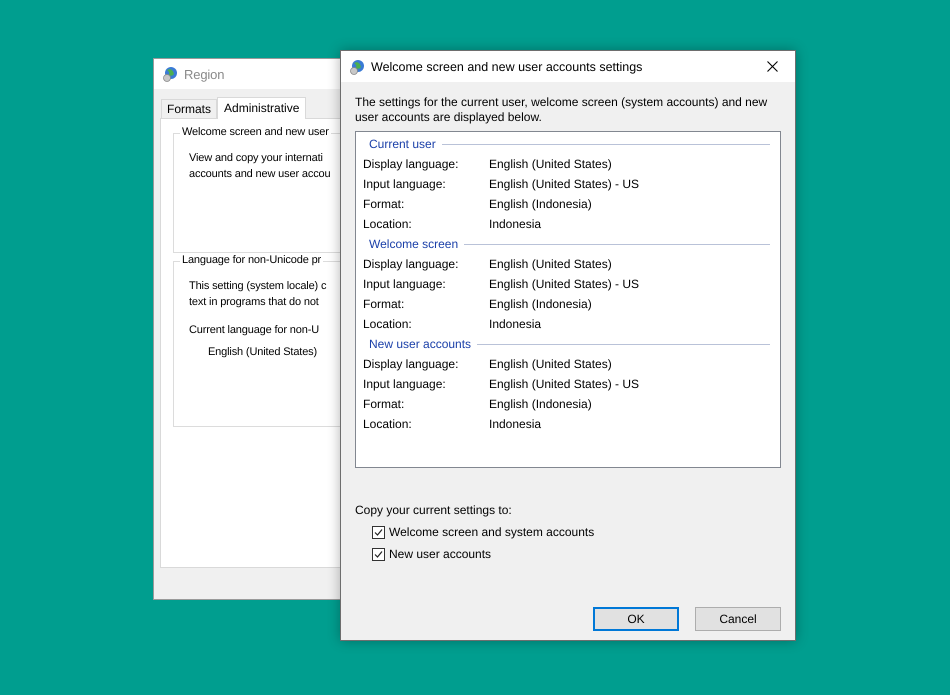  Describe the element at coordinates (561, 110) in the screenshot. I see `intro-text: The settings for the current user, welcome screen (system accounts) and new user accounts are displayed below.` at that location.